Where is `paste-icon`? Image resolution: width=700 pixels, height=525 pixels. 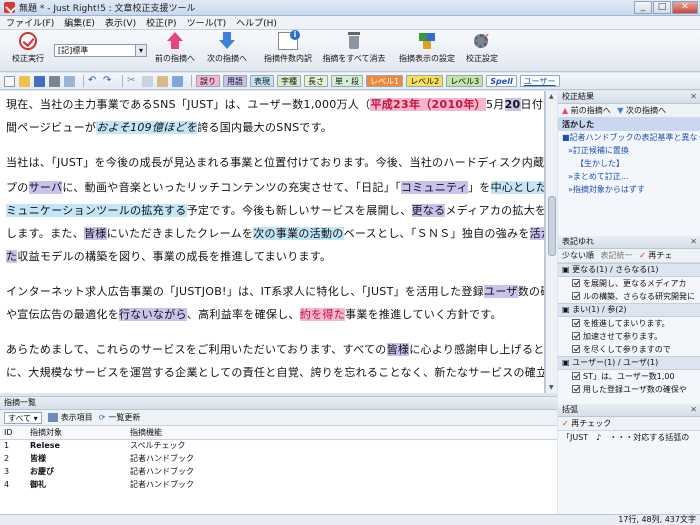
paste-icon is located at coordinates (162, 81).